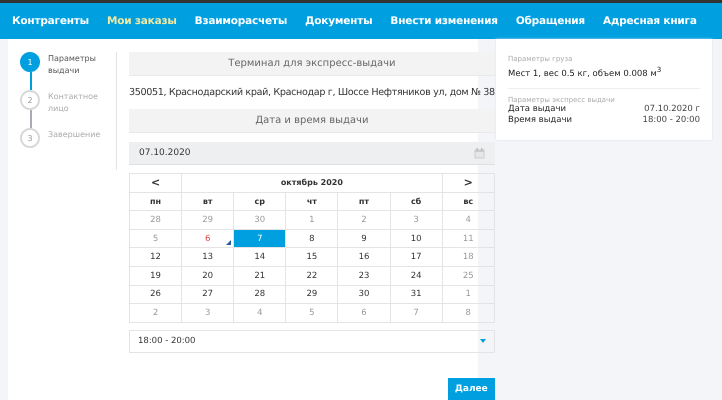 The image size is (722, 400). I want to click on calendar-day: 15, so click(312, 257).